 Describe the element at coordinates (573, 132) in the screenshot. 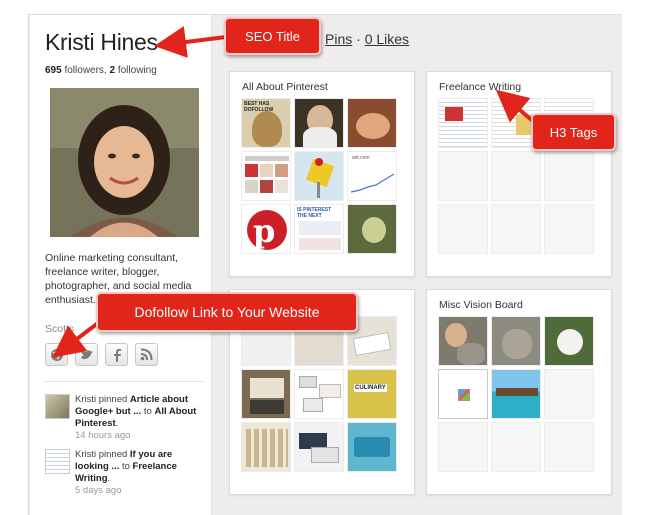

I see `h3-tags-callout: H3 Tags` at that location.